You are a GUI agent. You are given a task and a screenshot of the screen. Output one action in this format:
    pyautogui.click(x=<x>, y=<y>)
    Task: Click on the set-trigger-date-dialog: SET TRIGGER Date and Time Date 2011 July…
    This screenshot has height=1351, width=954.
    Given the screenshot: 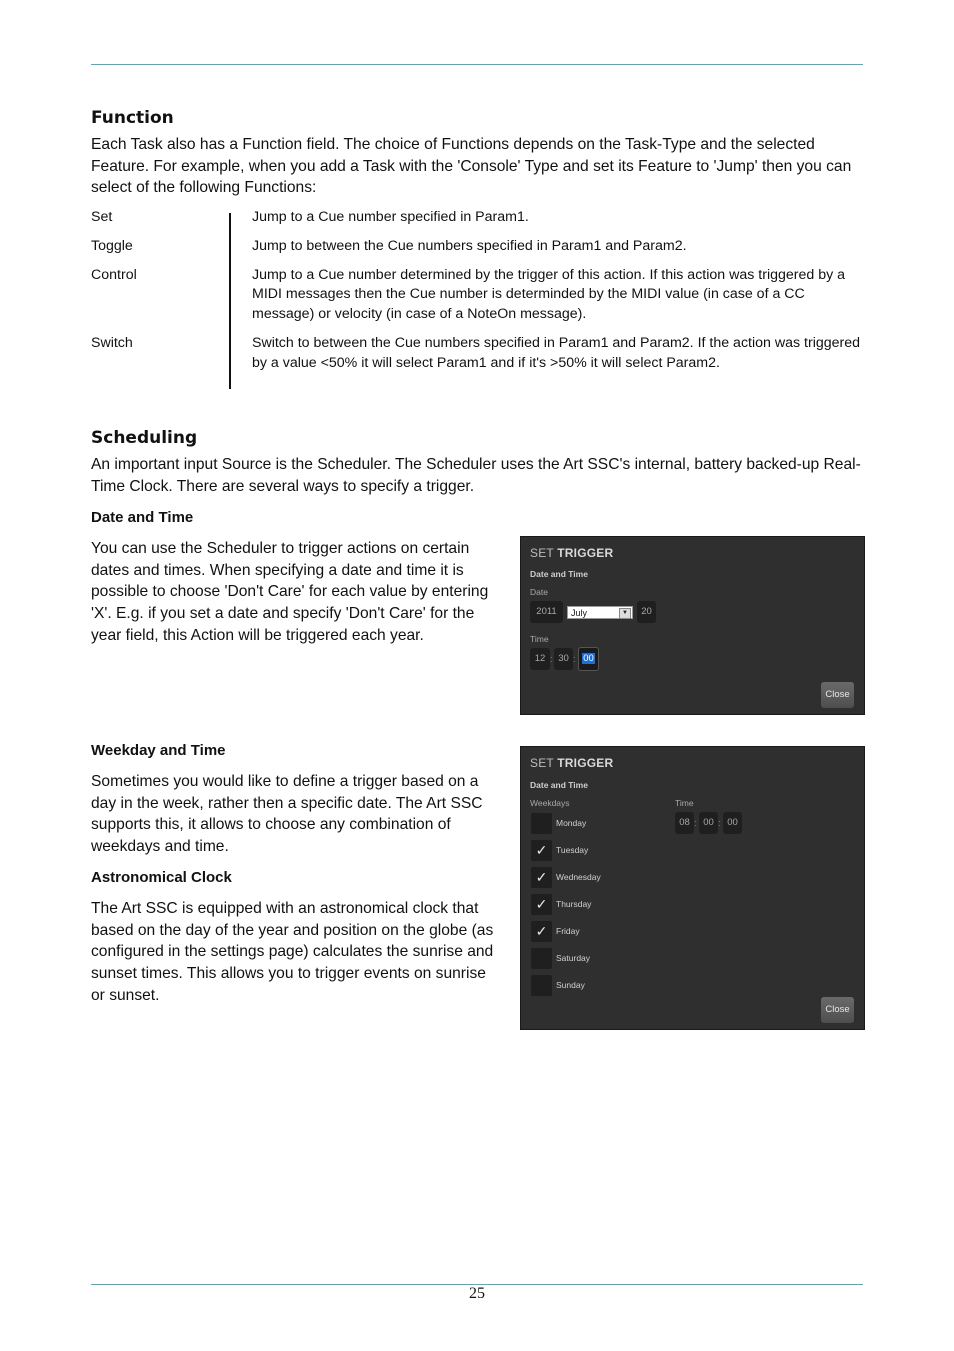 What is the action you would take?
    pyautogui.click(x=692, y=625)
    